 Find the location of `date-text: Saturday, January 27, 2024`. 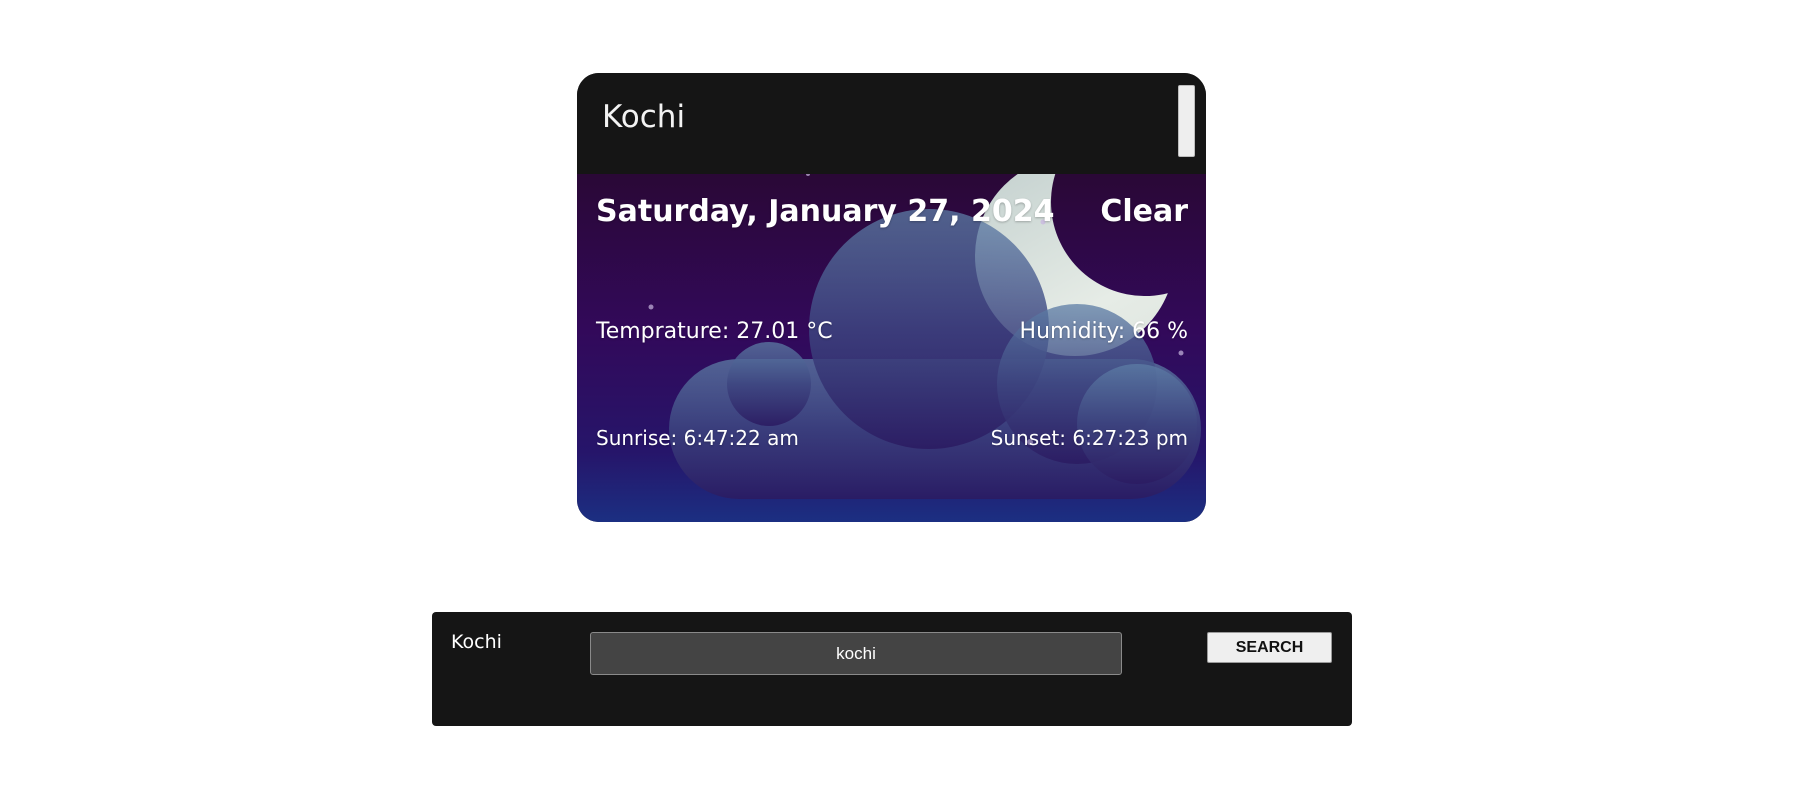

date-text: Saturday, January 27, 2024 is located at coordinates (825, 211).